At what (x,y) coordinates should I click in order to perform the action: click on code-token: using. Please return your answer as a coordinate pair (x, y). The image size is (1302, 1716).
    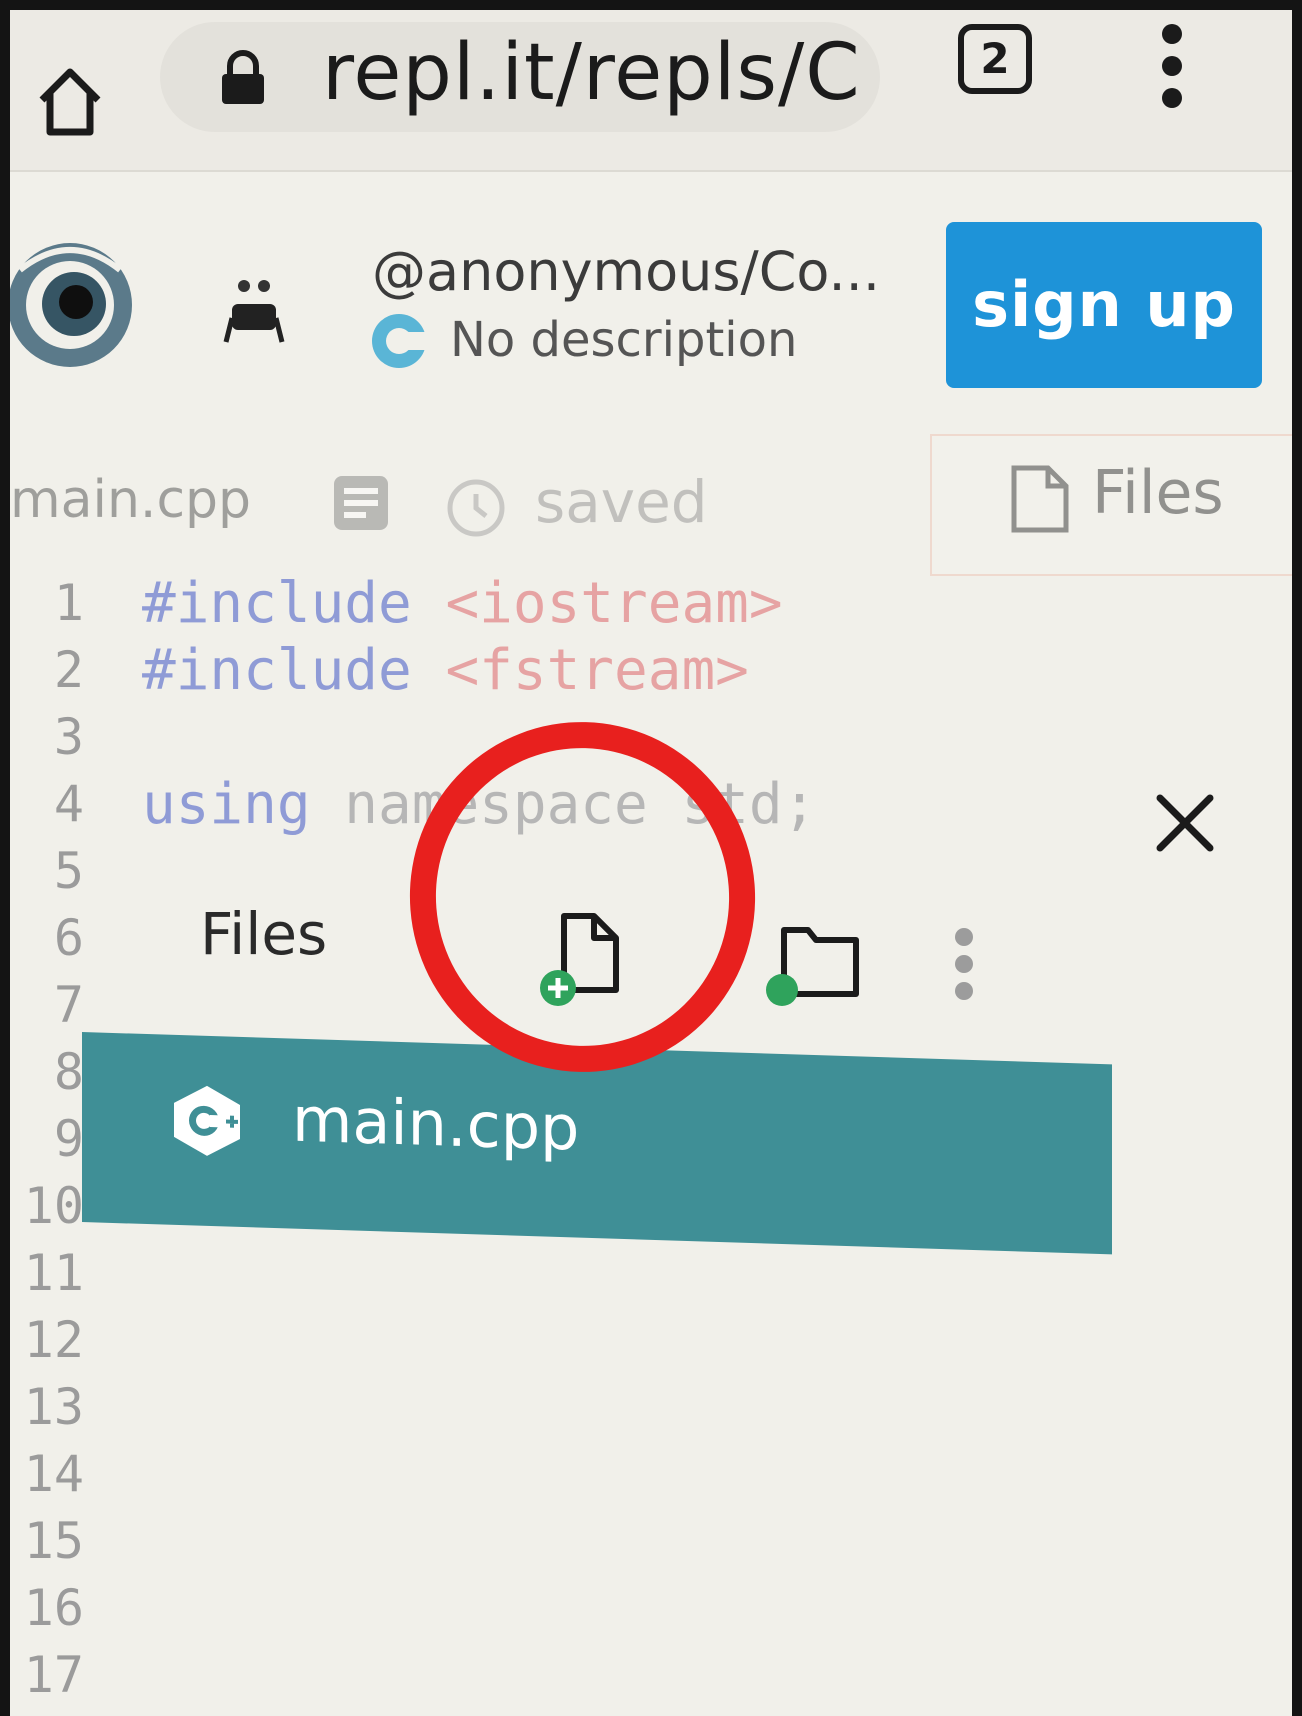
    Looking at the image, I should click on (226, 804).